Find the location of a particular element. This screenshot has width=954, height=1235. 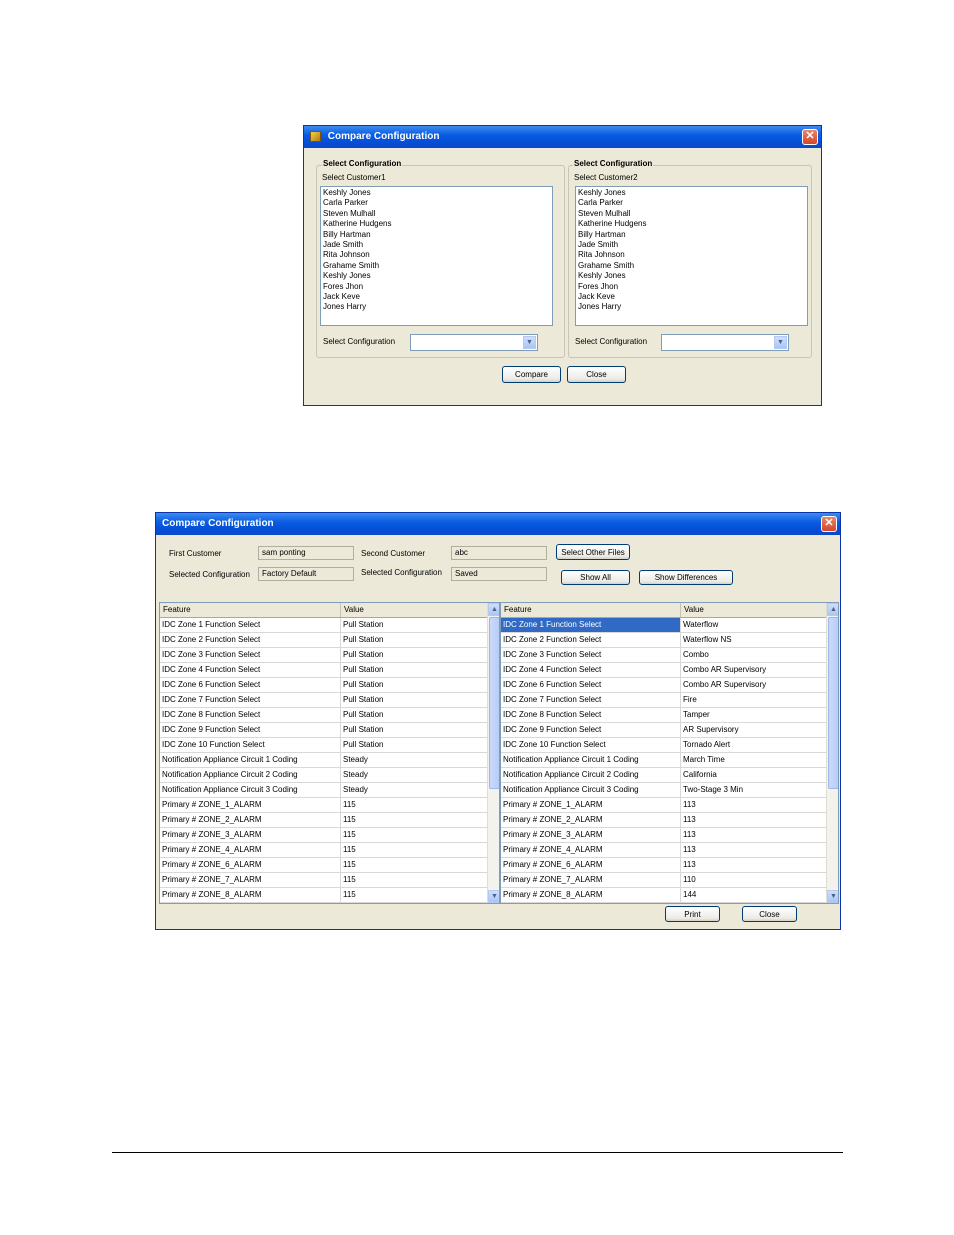

table-row: IDC Zone 4 Function Select Pull Station is located at coordinates (324, 670).